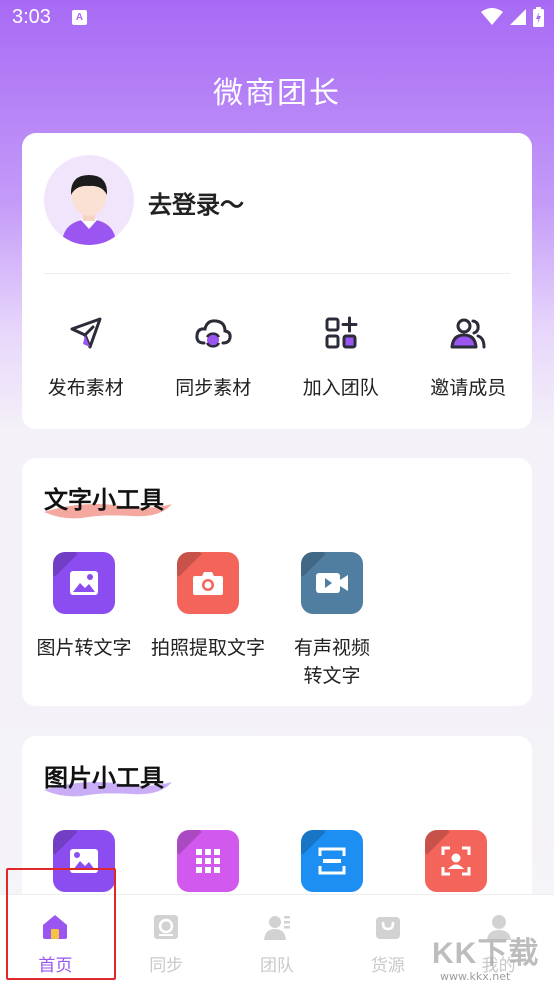 The width and height of the screenshot is (554, 984). What do you see at coordinates (61, 924) in the screenshot?
I see `highlight-box` at bounding box center [61, 924].